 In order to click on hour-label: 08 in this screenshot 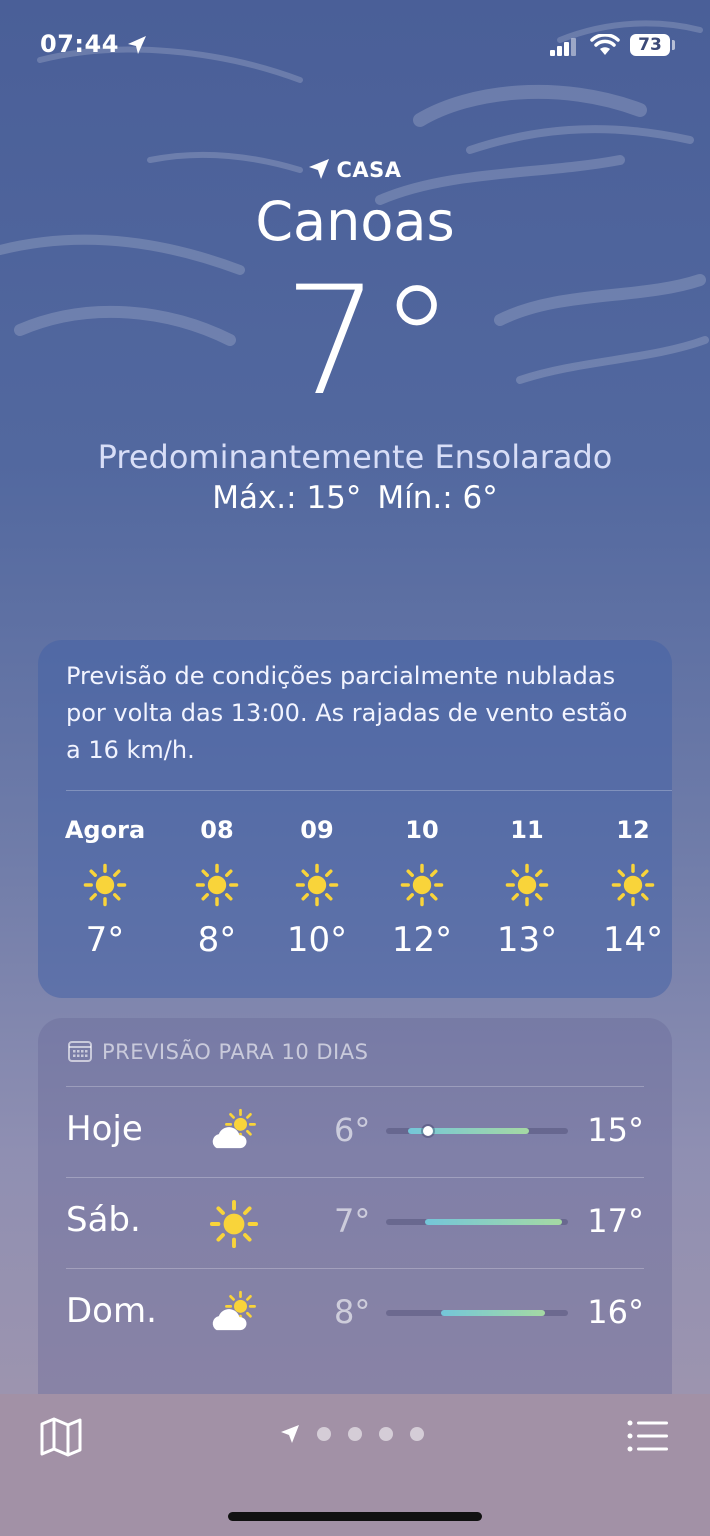, I will do `click(217, 830)`.